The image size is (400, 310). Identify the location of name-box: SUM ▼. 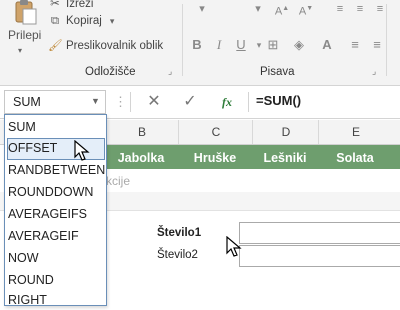
(55, 102).